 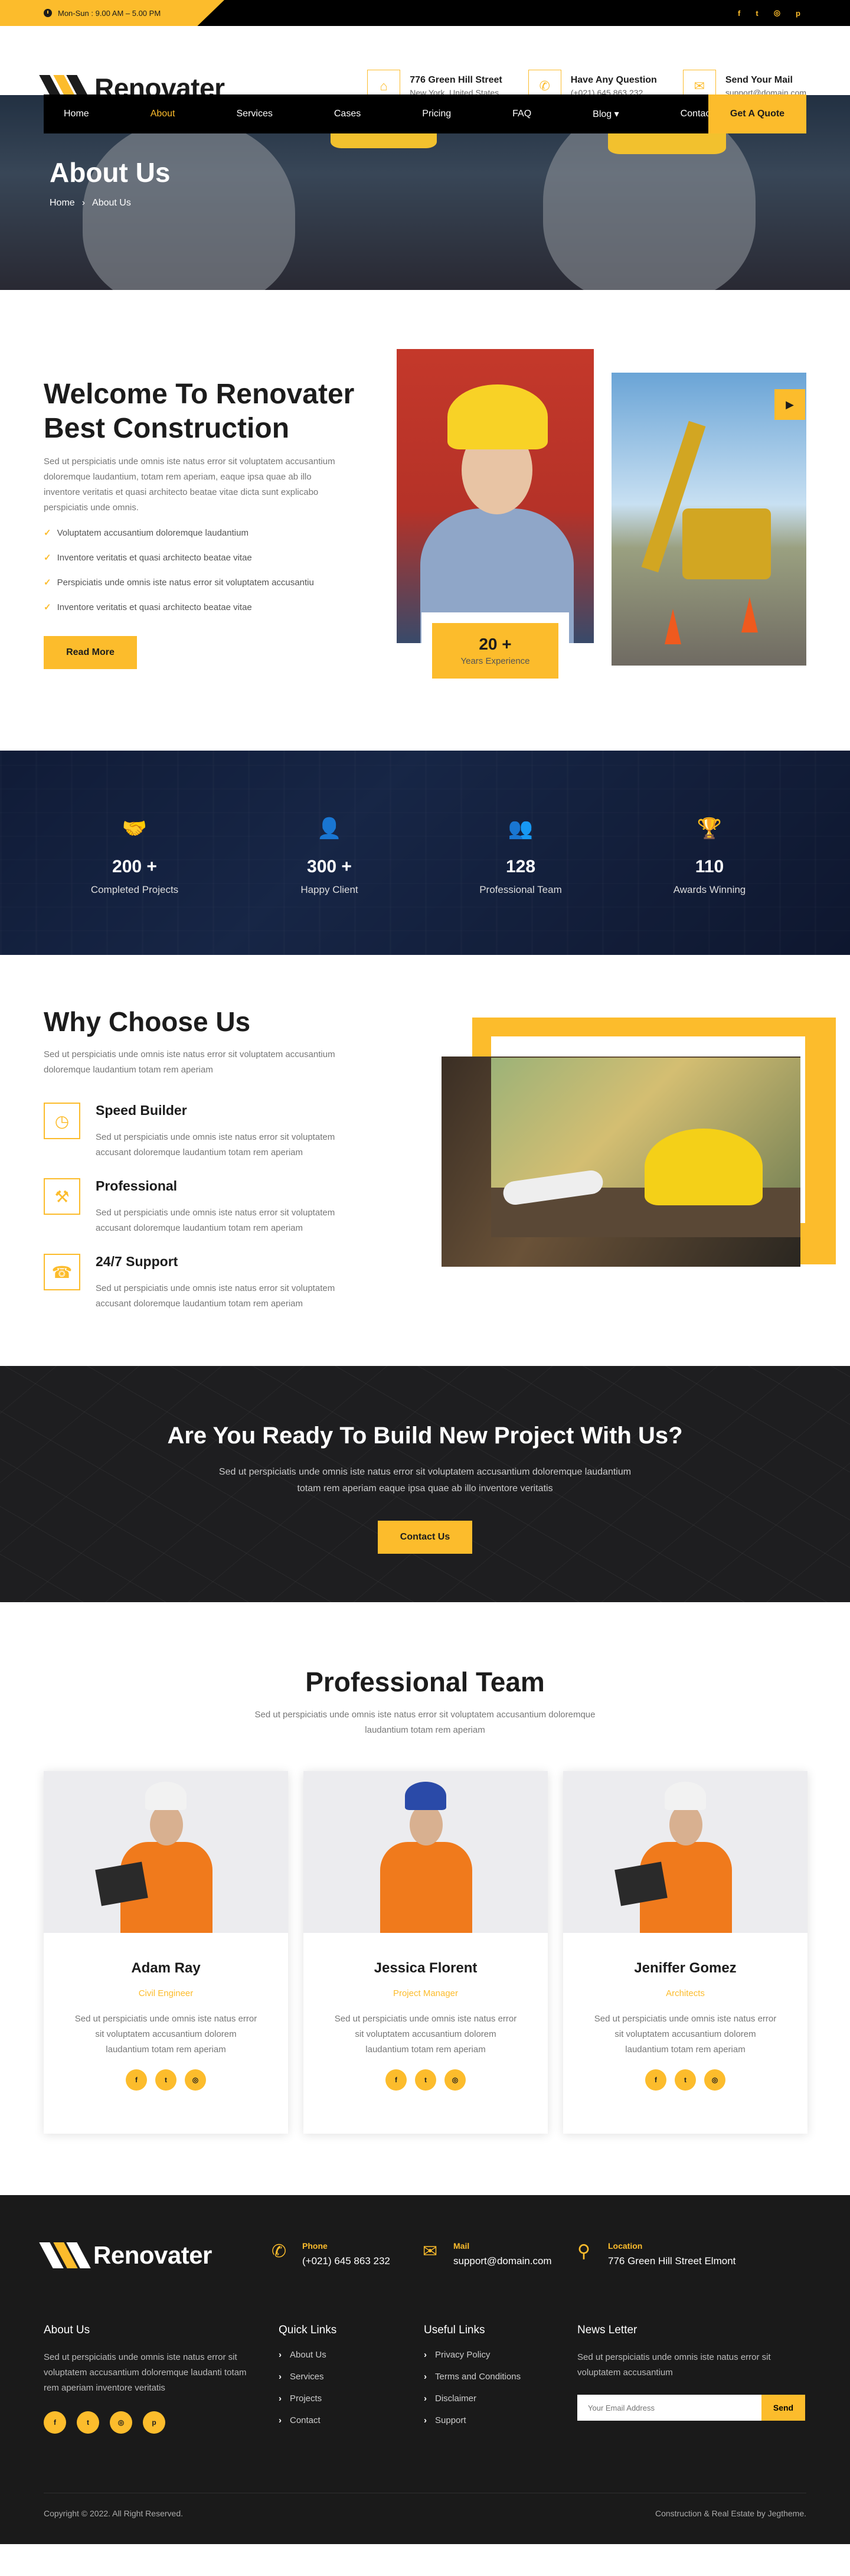 What do you see at coordinates (112, 203) in the screenshot?
I see `breadcrumb-current: About Us` at bounding box center [112, 203].